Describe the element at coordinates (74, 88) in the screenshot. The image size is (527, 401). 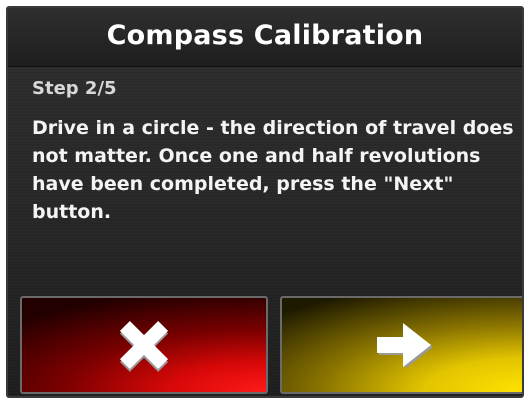
I see `step-indicator: Step 2/5` at that location.